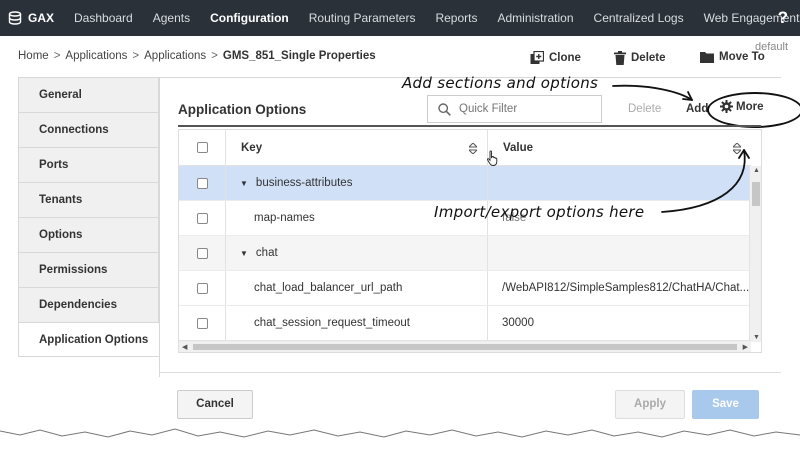 The image size is (800, 453). I want to click on quick-filter, so click(514, 109).